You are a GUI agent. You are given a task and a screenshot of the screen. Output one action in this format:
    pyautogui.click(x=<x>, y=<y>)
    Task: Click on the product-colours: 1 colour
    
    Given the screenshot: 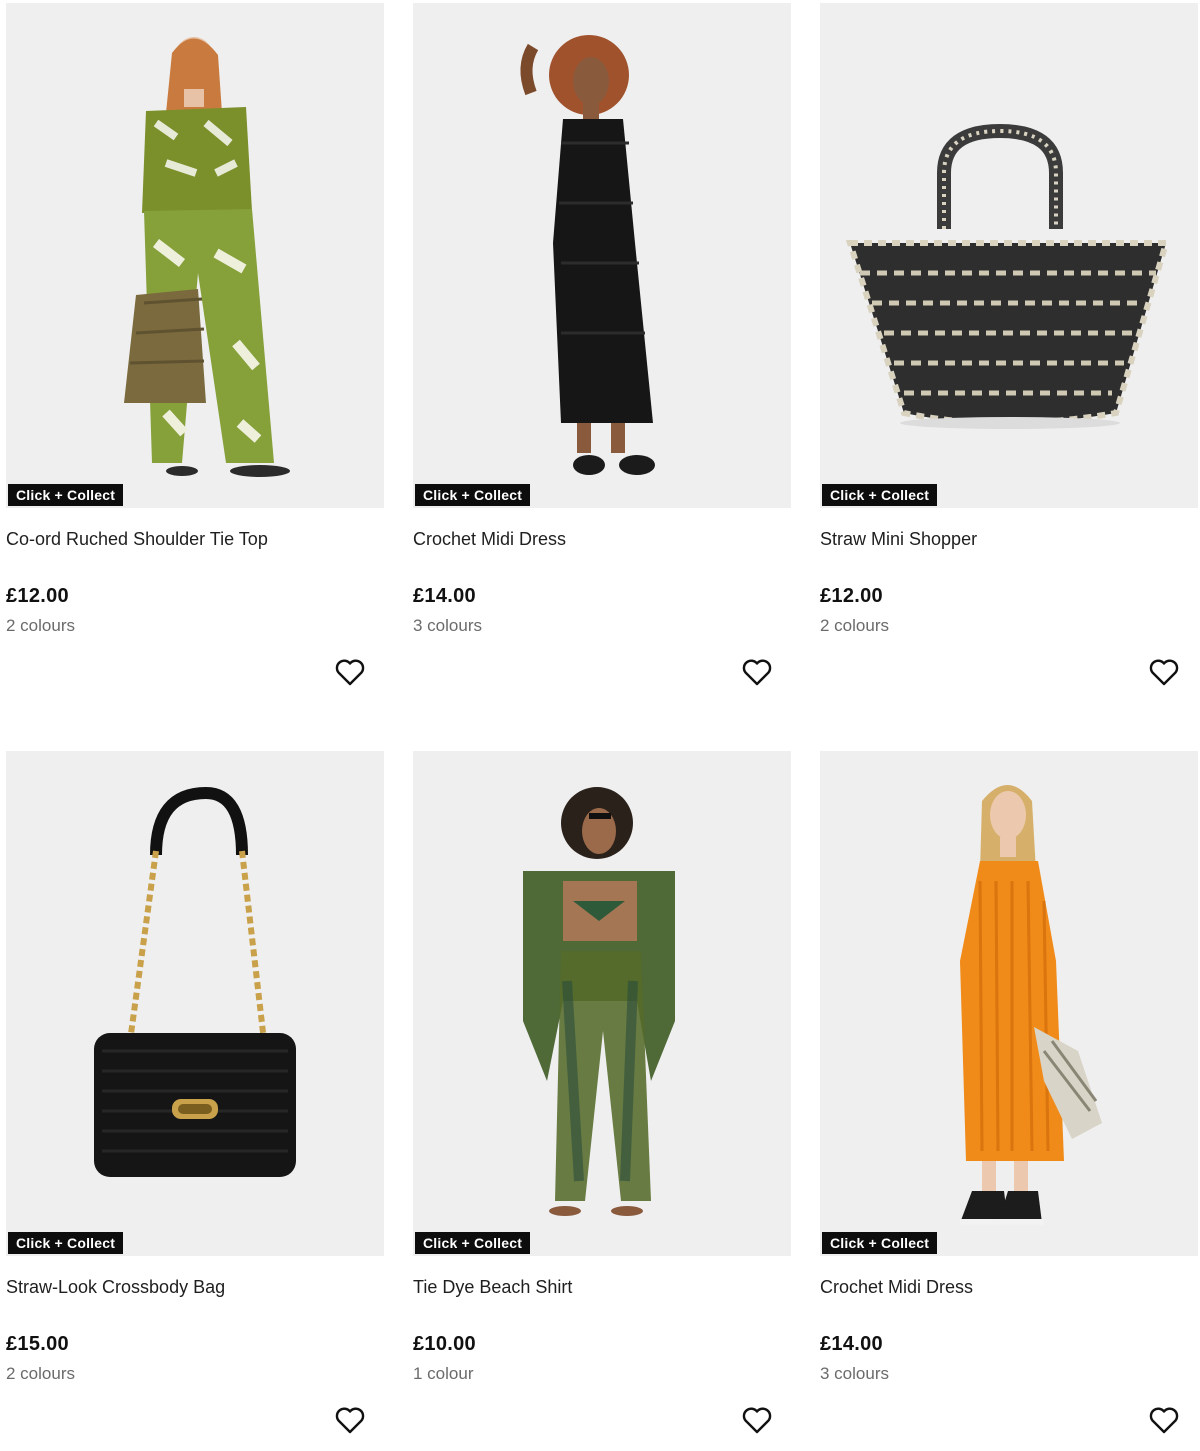 What is the action you would take?
    pyautogui.click(x=443, y=1373)
    